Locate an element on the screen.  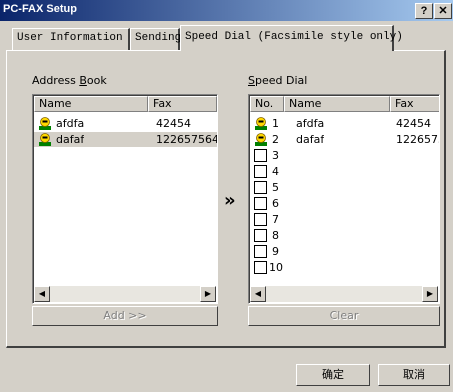
speed-dial-number: 9 is located at coordinates (275, 251).